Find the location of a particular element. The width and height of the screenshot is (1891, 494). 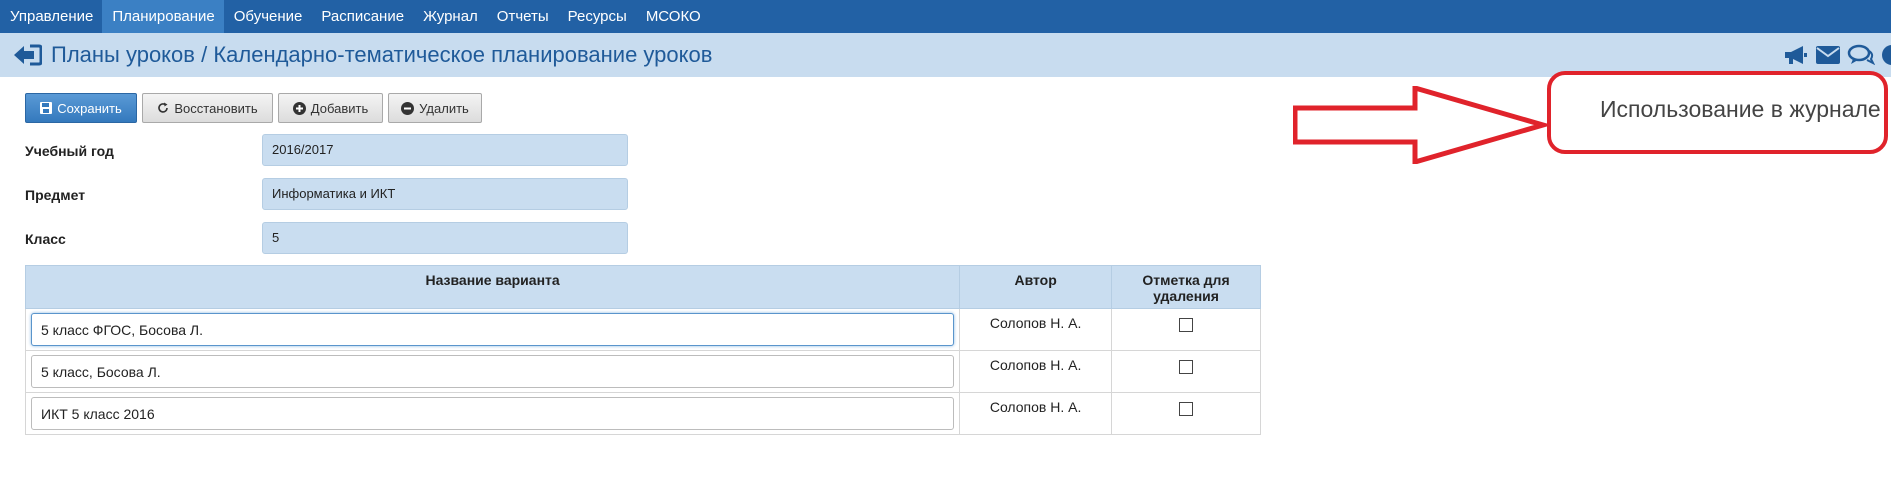

save-button: Сохранить is located at coordinates (81, 108).